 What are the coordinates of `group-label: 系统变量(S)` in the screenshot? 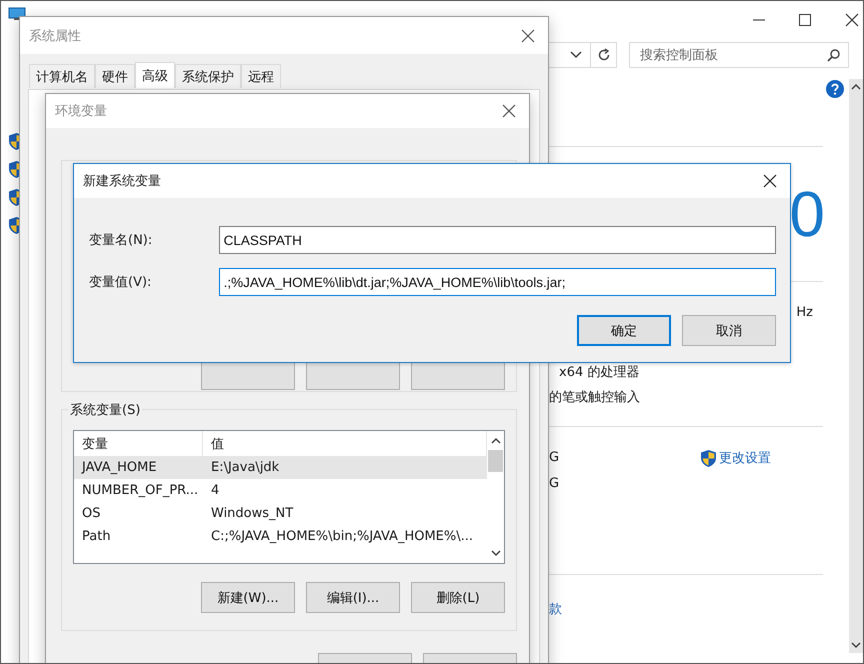 It's located at (105, 410).